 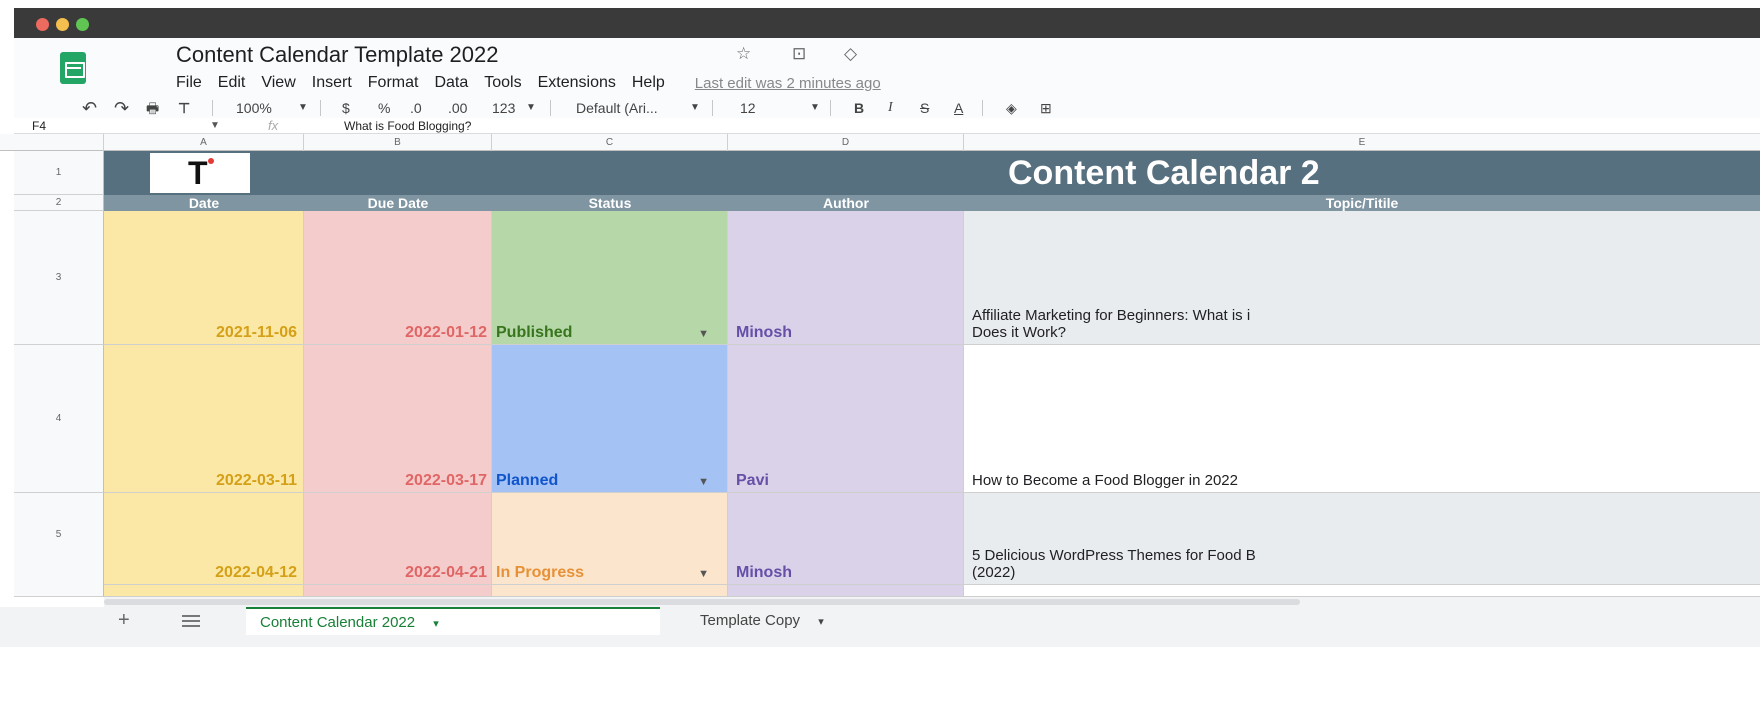 What do you see at coordinates (398, 203) in the screenshot?
I see `header-due-date: Due Date` at bounding box center [398, 203].